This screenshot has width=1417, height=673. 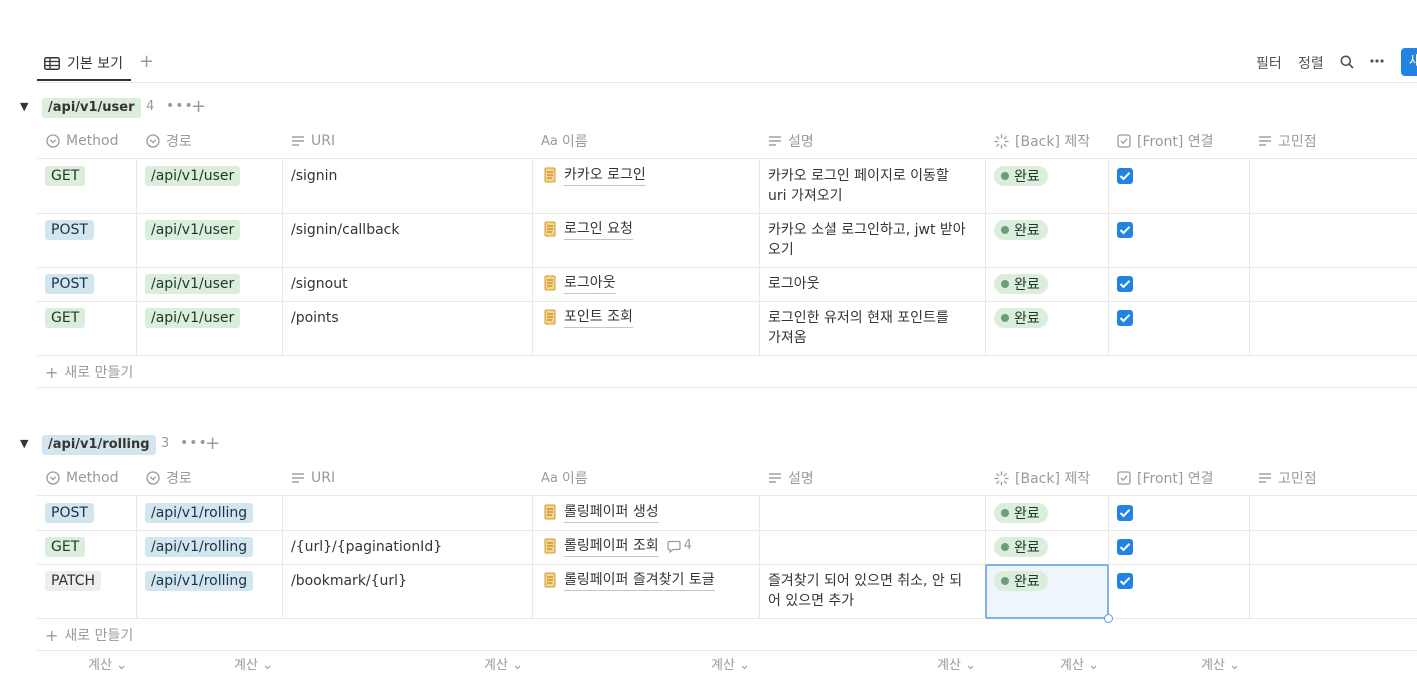 I want to click on uri-cell: /signin/callback, so click(x=345, y=230).